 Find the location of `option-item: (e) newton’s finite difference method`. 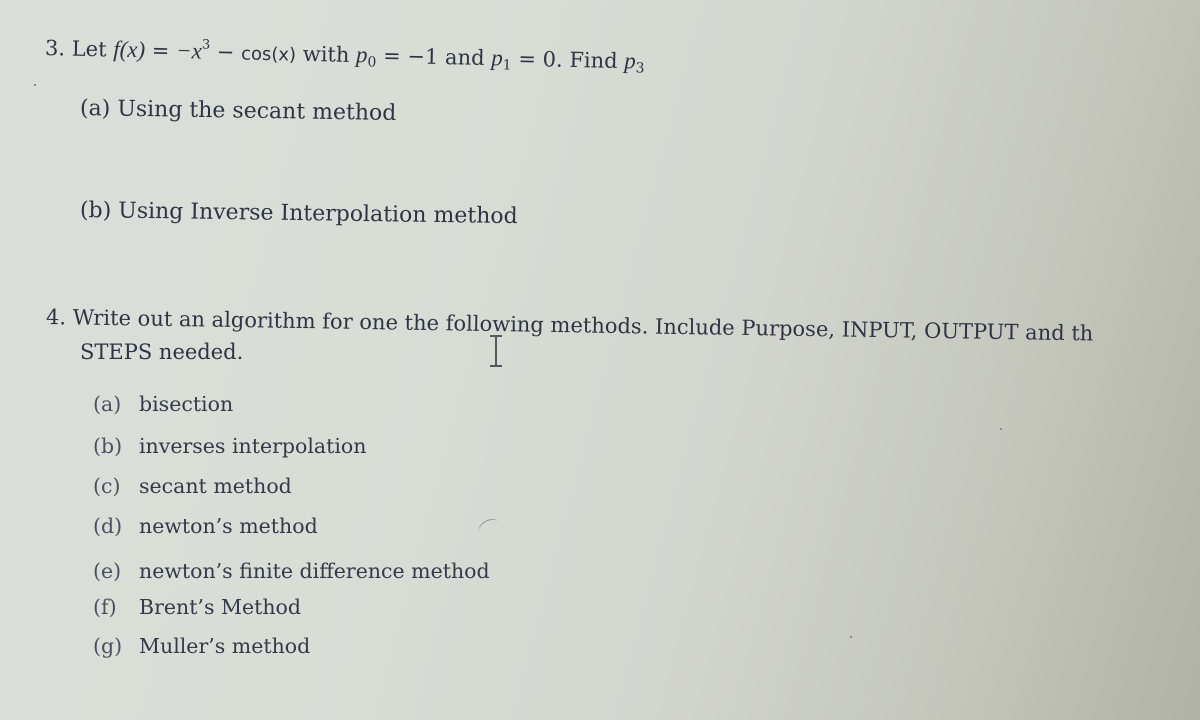

option-item: (e) newton’s finite difference method is located at coordinates (291, 571).